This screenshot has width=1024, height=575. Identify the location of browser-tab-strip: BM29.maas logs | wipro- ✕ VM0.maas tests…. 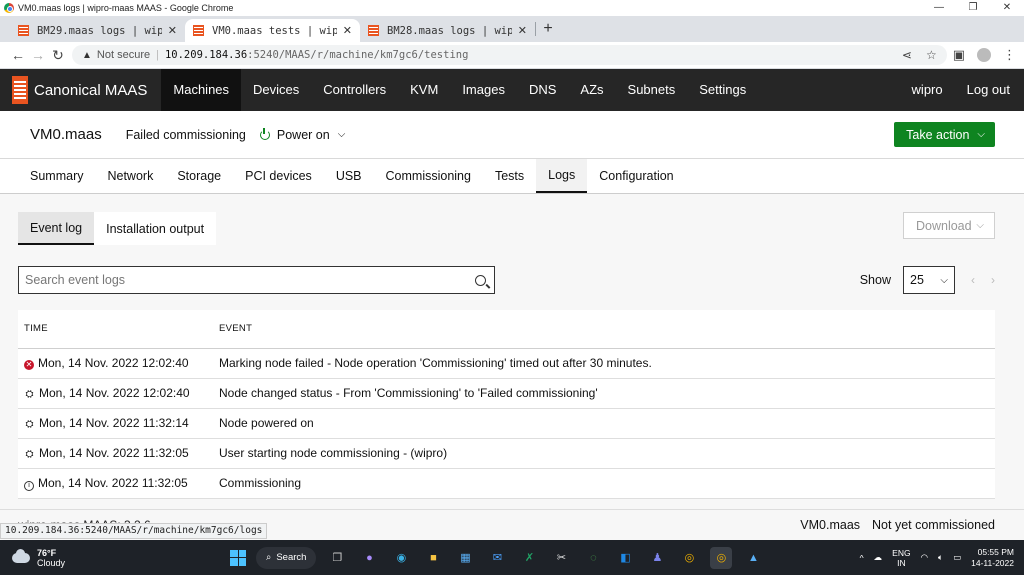
(512, 29).